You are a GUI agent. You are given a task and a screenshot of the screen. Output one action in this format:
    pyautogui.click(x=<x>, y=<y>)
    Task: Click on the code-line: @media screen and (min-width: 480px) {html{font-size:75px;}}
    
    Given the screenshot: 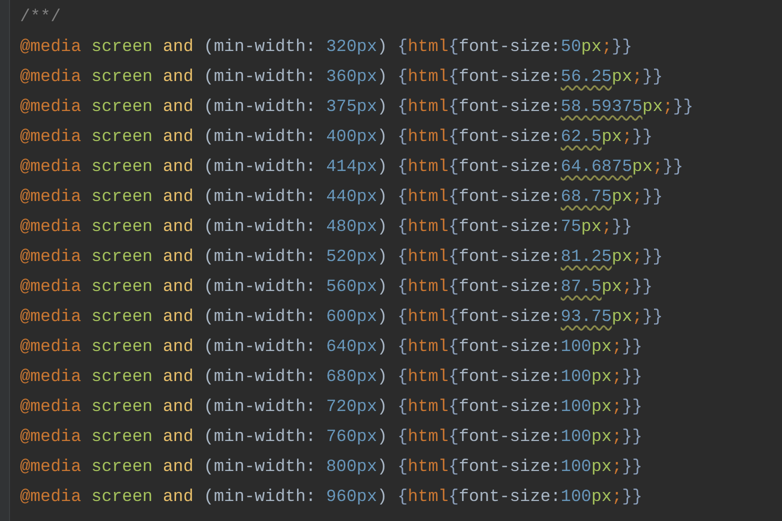 What is the action you would take?
    pyautogui.click(x=327, y=228)
    